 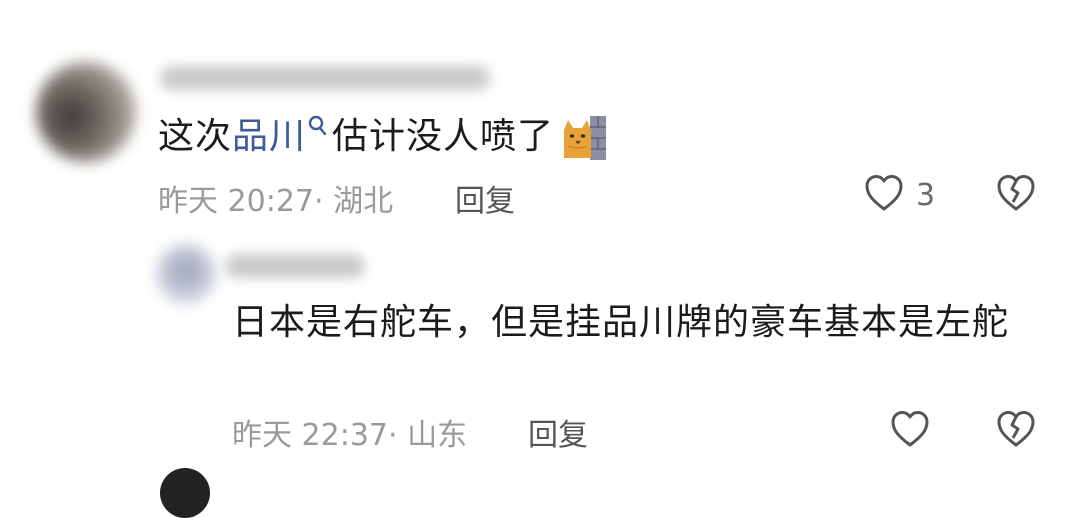 I want to click on like-button, so click(x=910, y=431).